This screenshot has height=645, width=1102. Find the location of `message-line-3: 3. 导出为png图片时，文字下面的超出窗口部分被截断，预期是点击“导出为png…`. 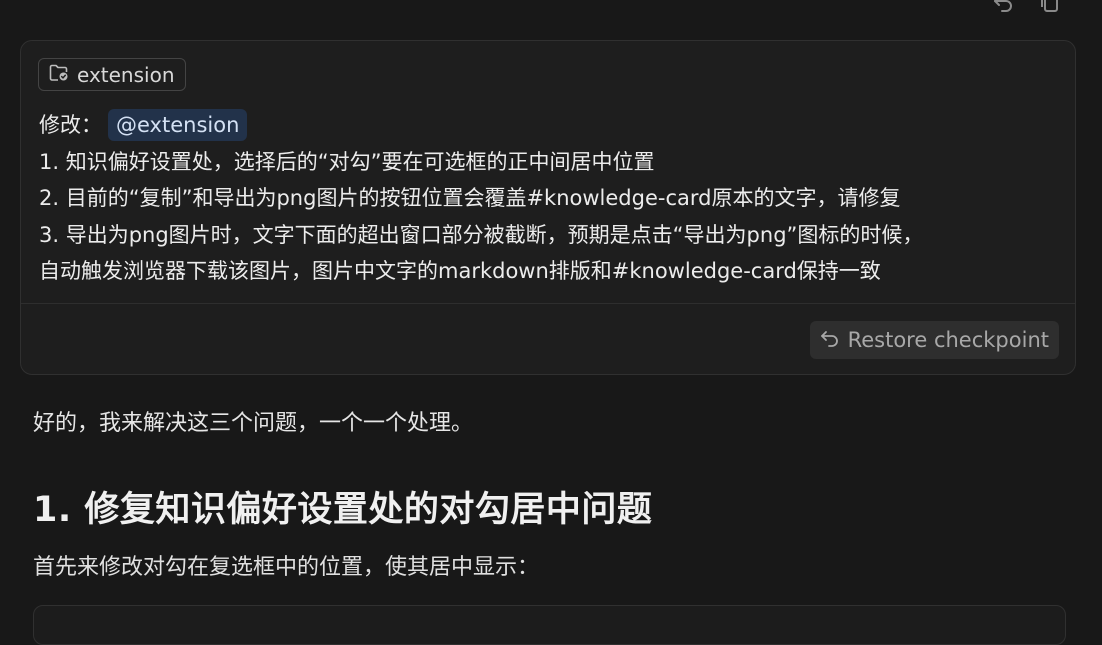

message-line-3: 3. 导出为png图片时，文字下面的超出窗口部分被截断，预期是点击“导出为png… is located at coordinates (481, 234).